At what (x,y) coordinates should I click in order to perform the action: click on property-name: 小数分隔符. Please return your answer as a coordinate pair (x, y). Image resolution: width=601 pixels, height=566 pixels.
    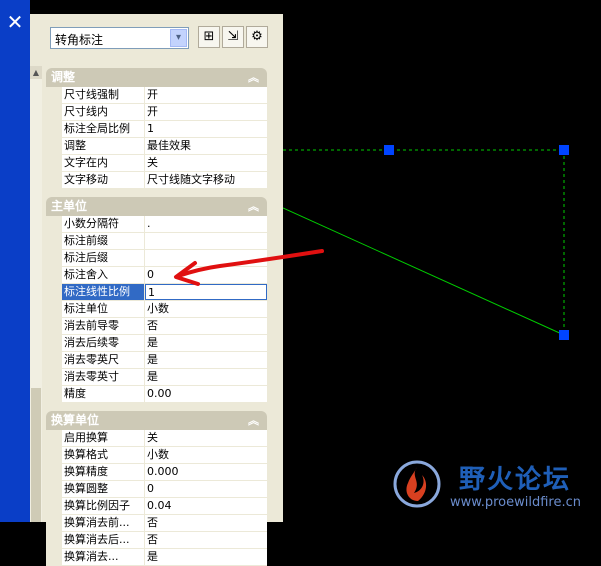
    Looking at the image, I should click on (103, 224).